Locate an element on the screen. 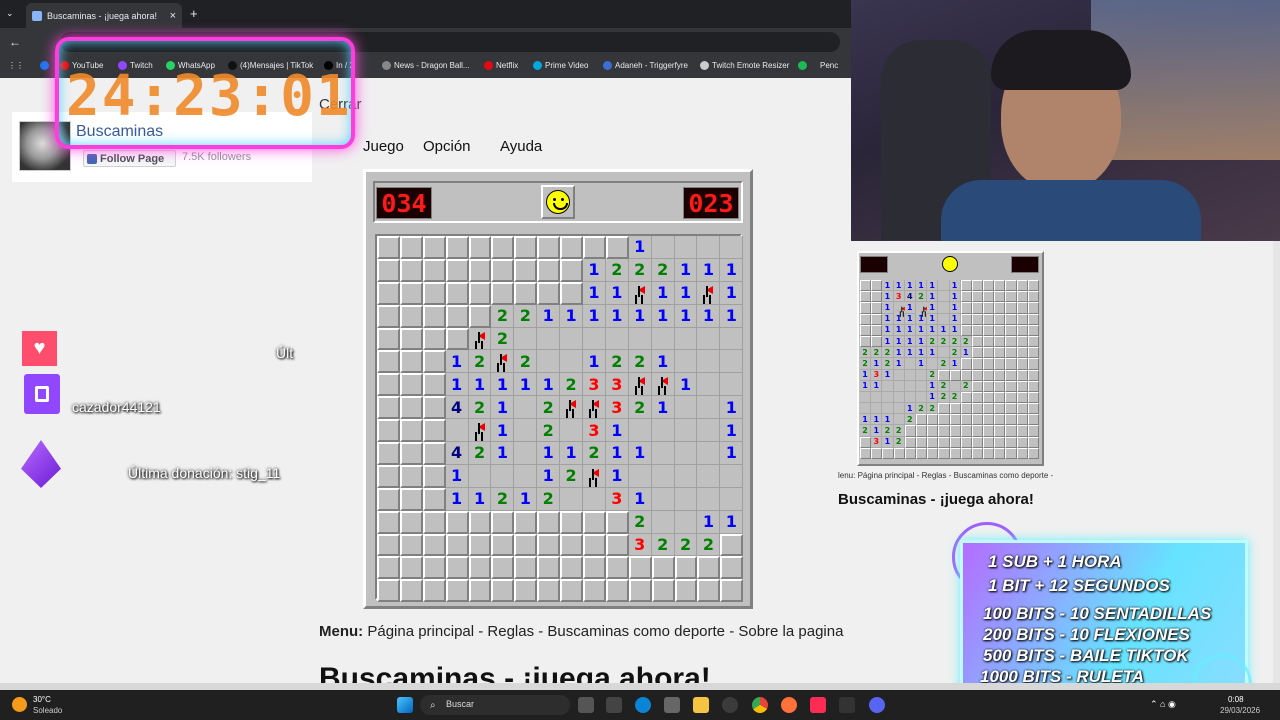  file-explorer-icon is located at coordinates (701, 705).